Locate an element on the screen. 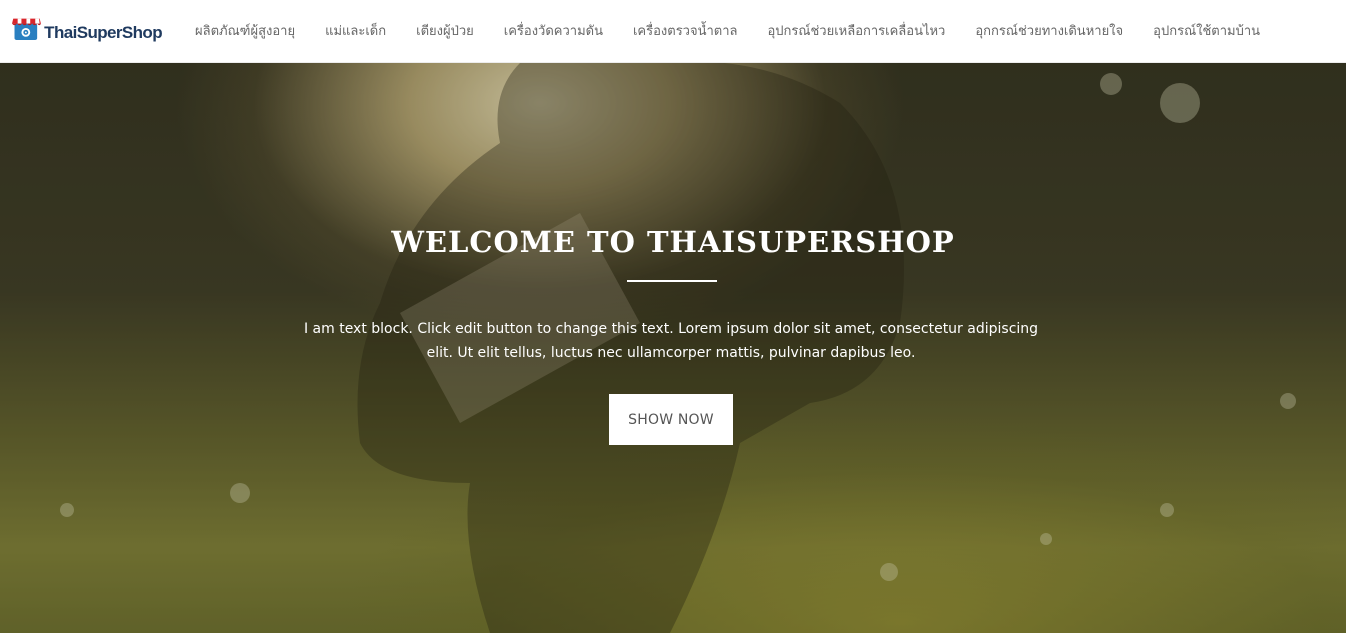  nav-item-mother-and-child: แม่และเด็ก is located at coordinates (355, 32).